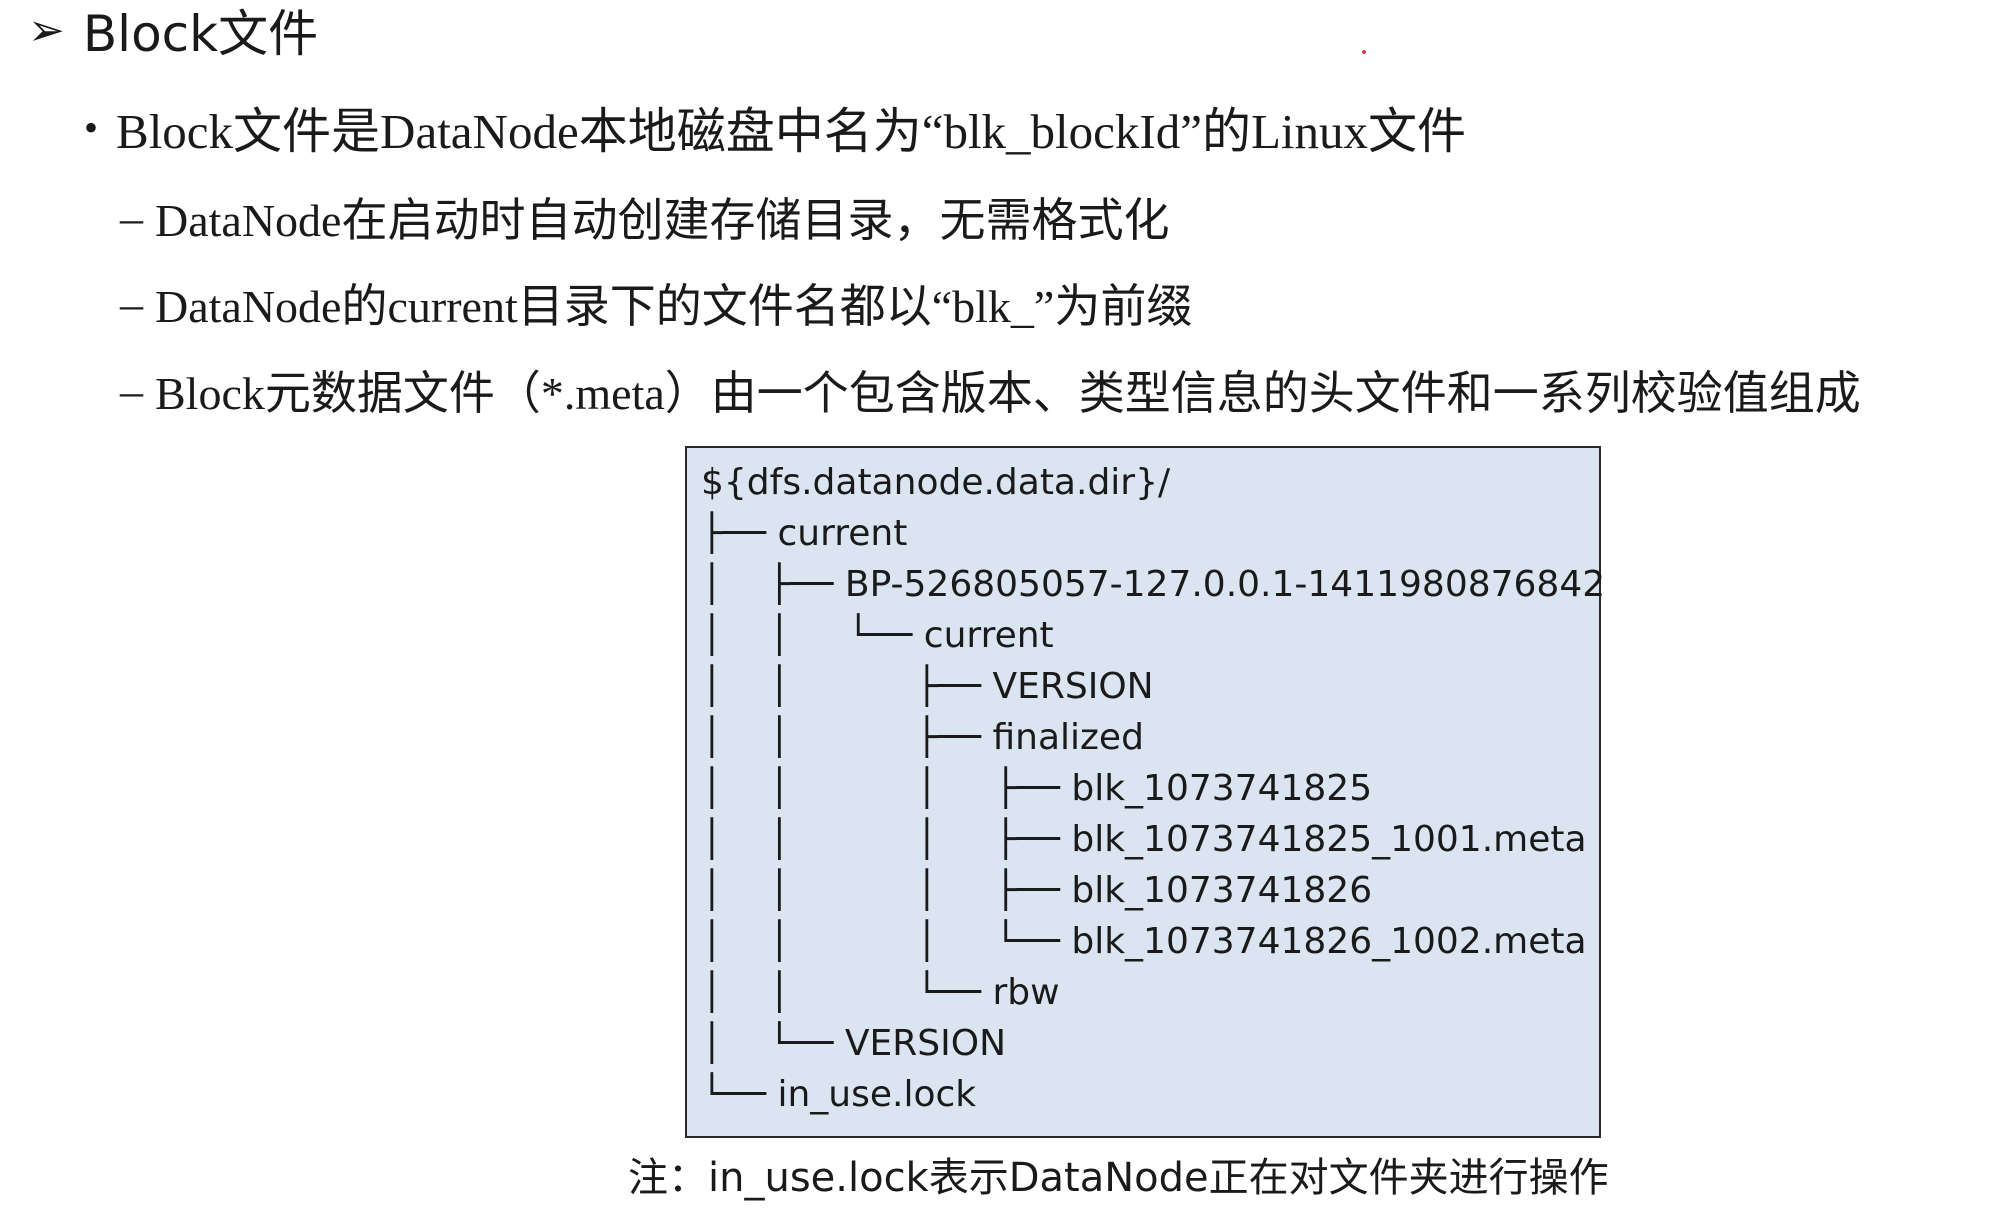 This screenshot has width=1999, height=1222. What do you see at coordinates (839, 1094) in the screenshot?
I see `tree-line: └── in_use.lock` at bounding box center [839, 1094].